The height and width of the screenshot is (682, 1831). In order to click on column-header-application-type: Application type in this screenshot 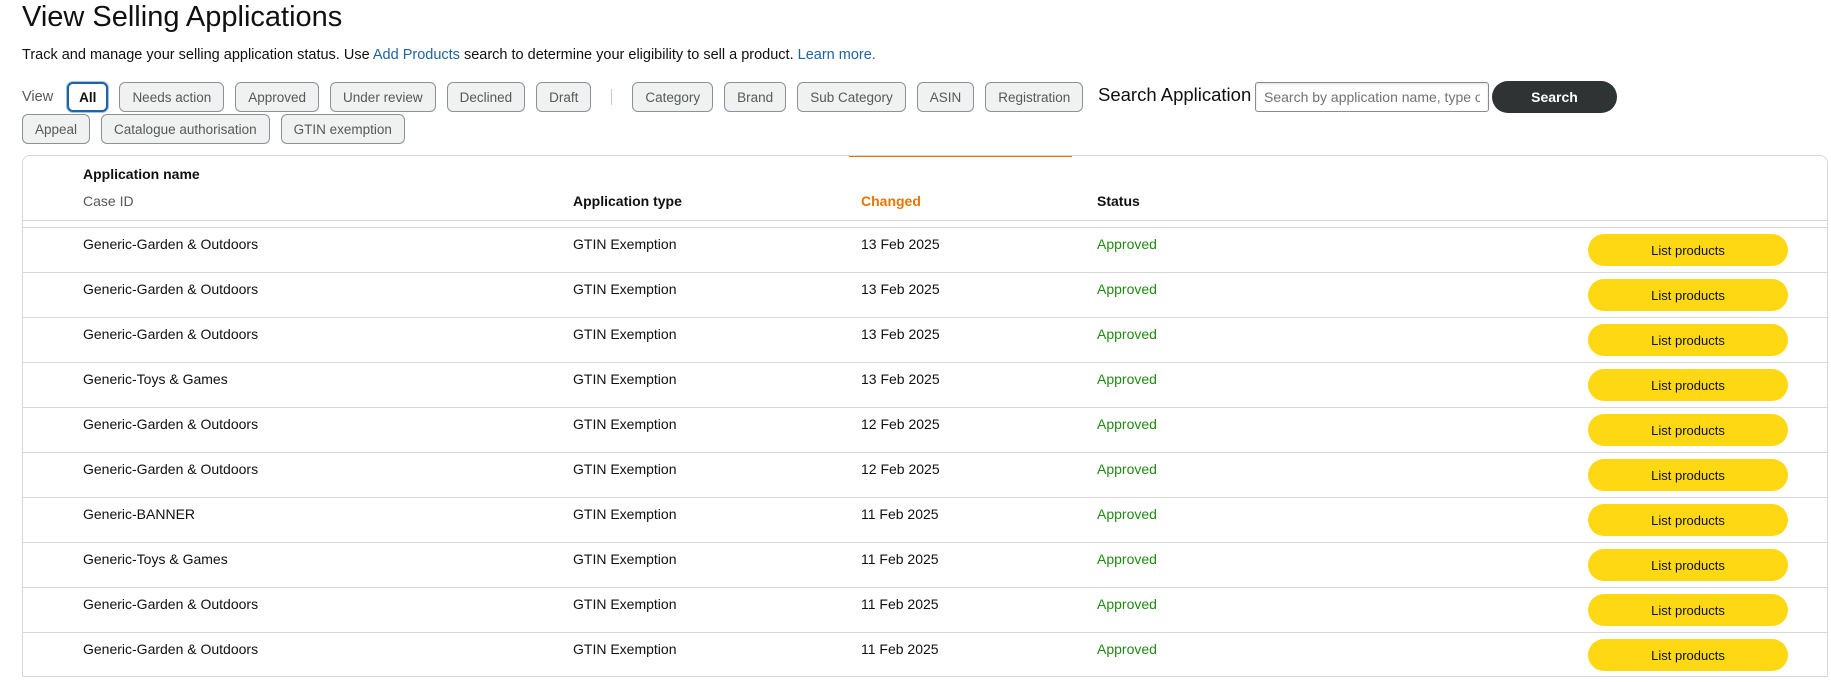, I will do `click(627, 201)`.